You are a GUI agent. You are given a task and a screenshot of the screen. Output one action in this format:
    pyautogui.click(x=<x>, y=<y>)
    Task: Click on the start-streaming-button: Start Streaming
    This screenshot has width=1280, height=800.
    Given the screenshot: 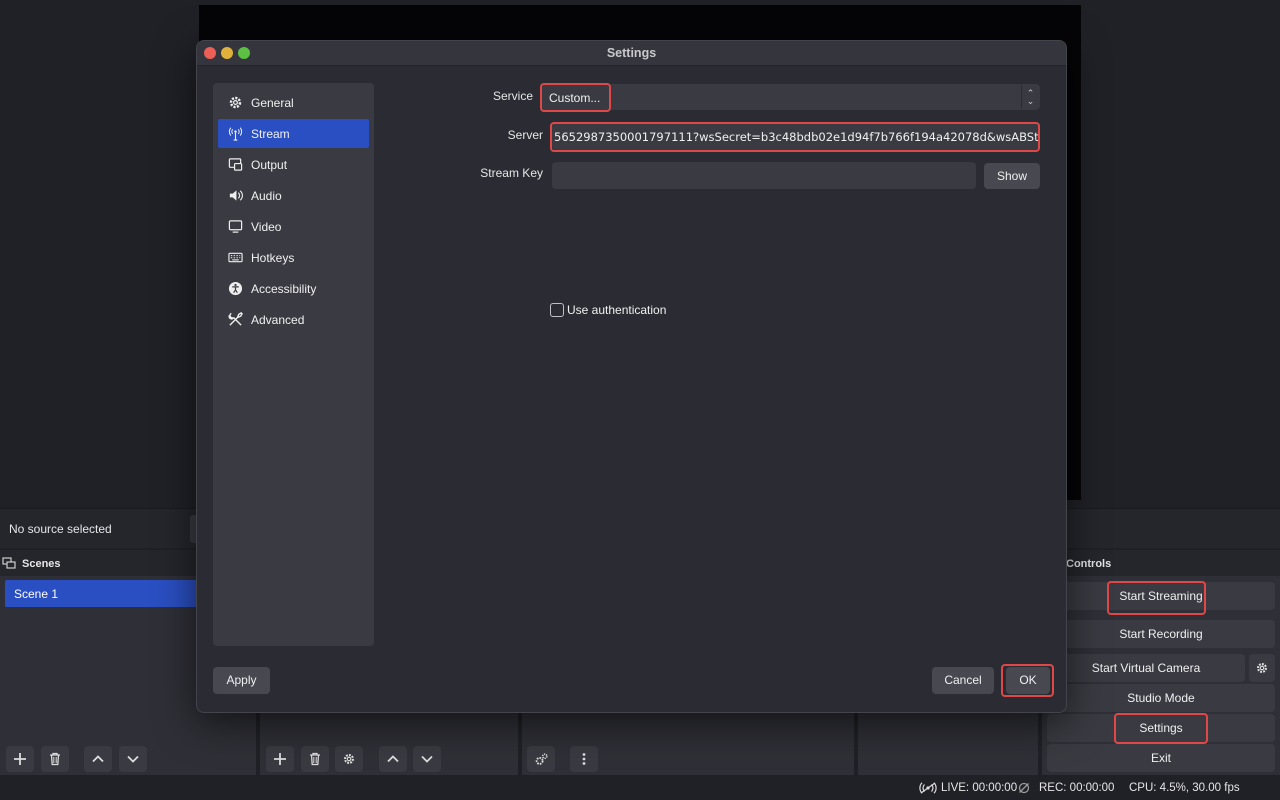 What is the action you would take?
    pyautogui.click(x=1161, y=596)
    